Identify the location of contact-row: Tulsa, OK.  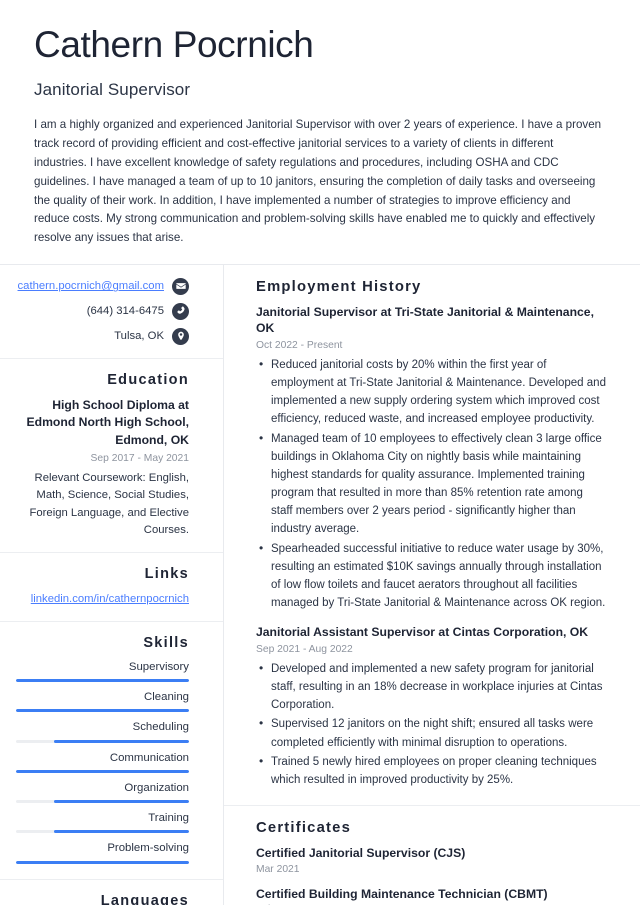
(102, 336).